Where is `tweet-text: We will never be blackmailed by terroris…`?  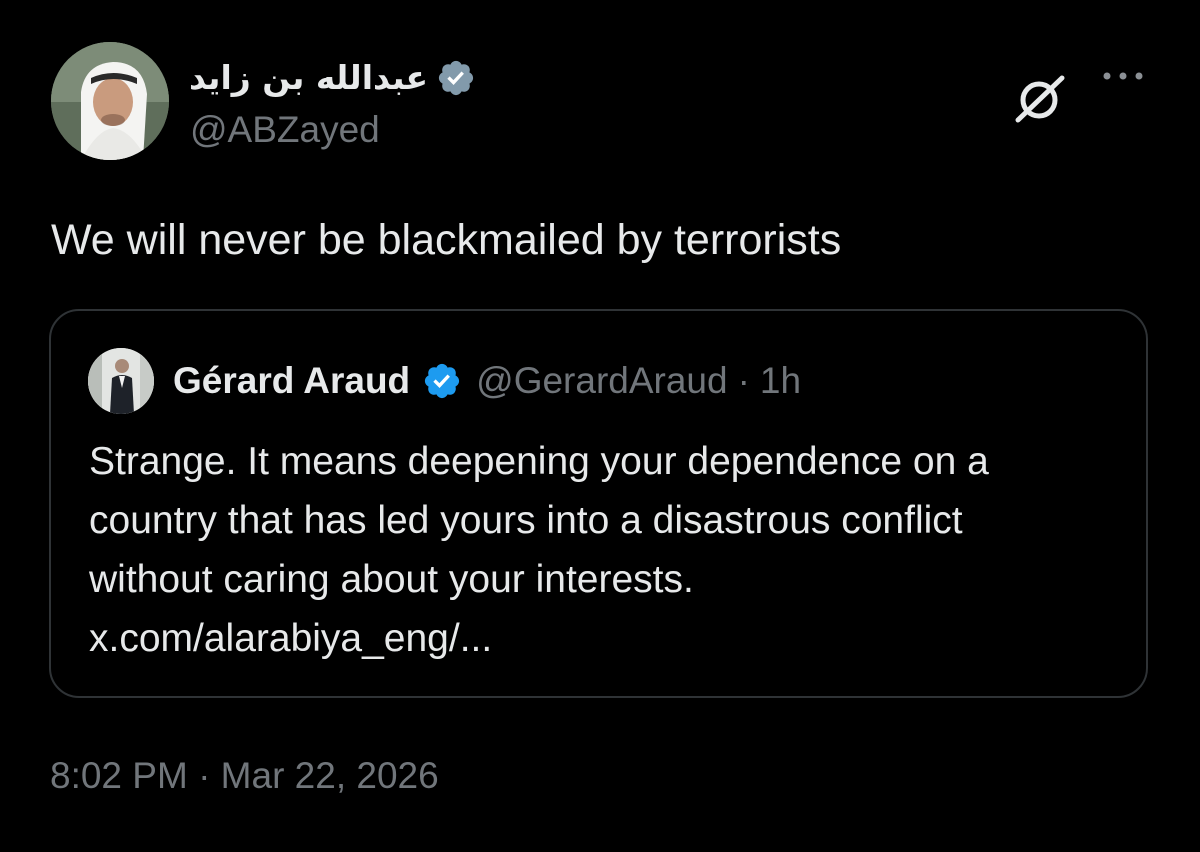
tweet-text: We will never be blackmailed by terroris… is located at coordinates (446, 240).